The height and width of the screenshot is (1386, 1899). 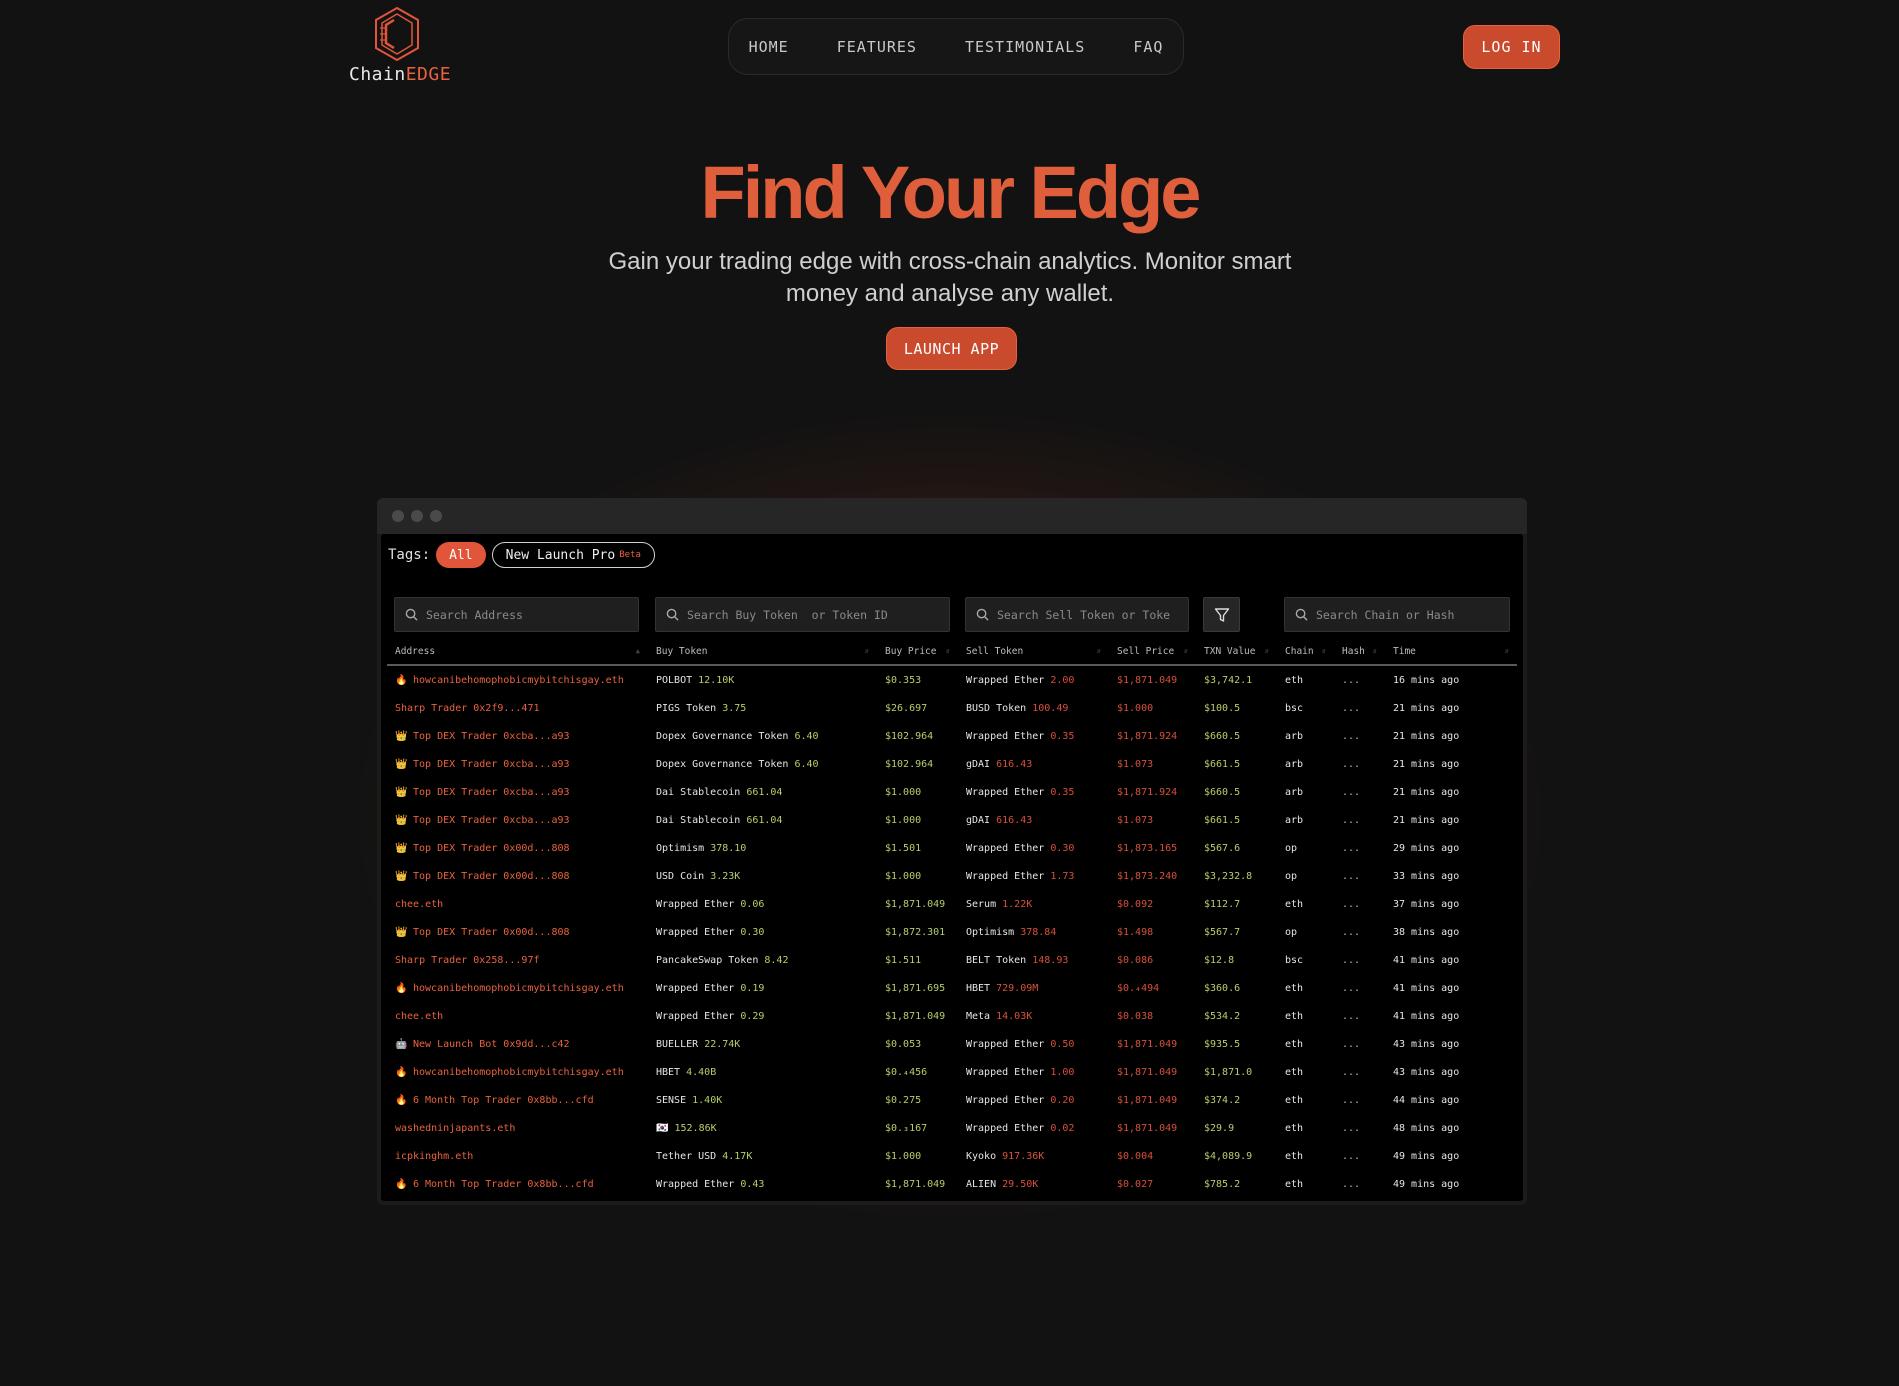 I want to click on brand-logo: ChainEDGE, so click(x=400, y=45).